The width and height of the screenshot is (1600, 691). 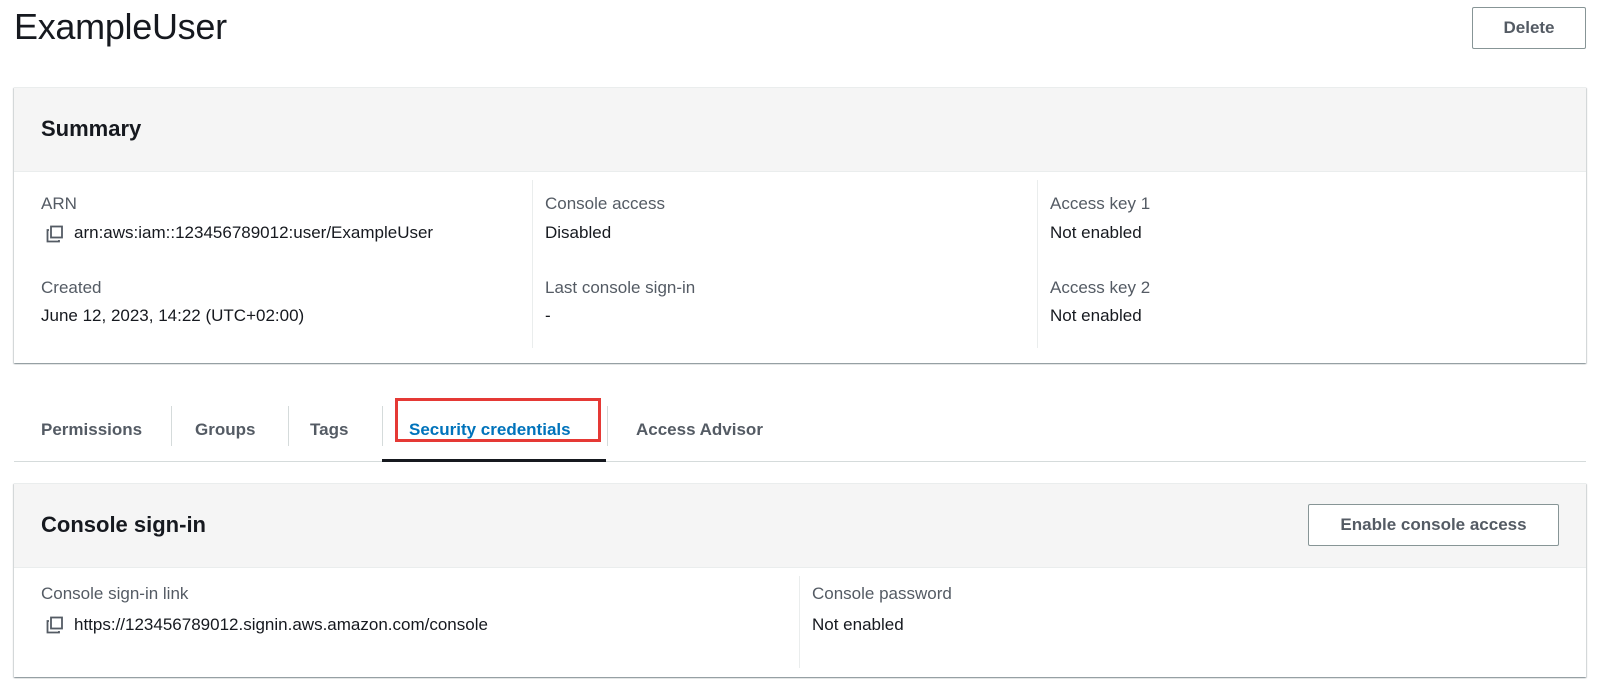 What do you see at coordinates (225, 430) in the screenshot?
I see `tab-groups: Groups` at bounding box center [225, 430].